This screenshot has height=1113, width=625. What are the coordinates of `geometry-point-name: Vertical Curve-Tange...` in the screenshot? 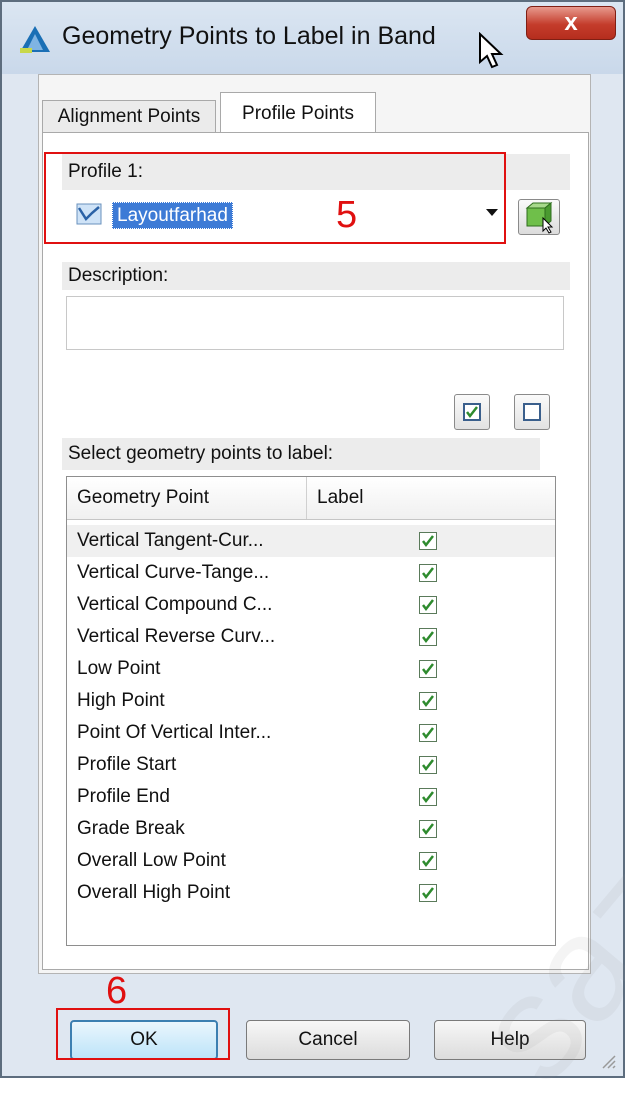 It's located at (173, 572).